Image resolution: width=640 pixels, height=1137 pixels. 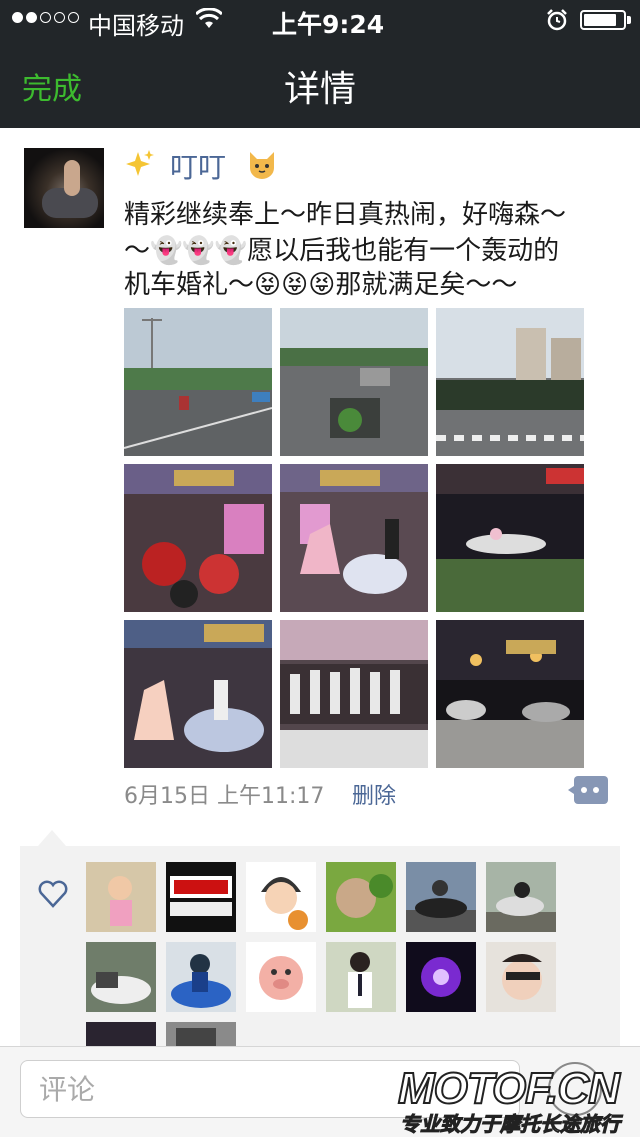 I want to click on post-text-line: 精彩继续奉上～昨日真热闹，好嗨森～, so click(x=345, y=215).